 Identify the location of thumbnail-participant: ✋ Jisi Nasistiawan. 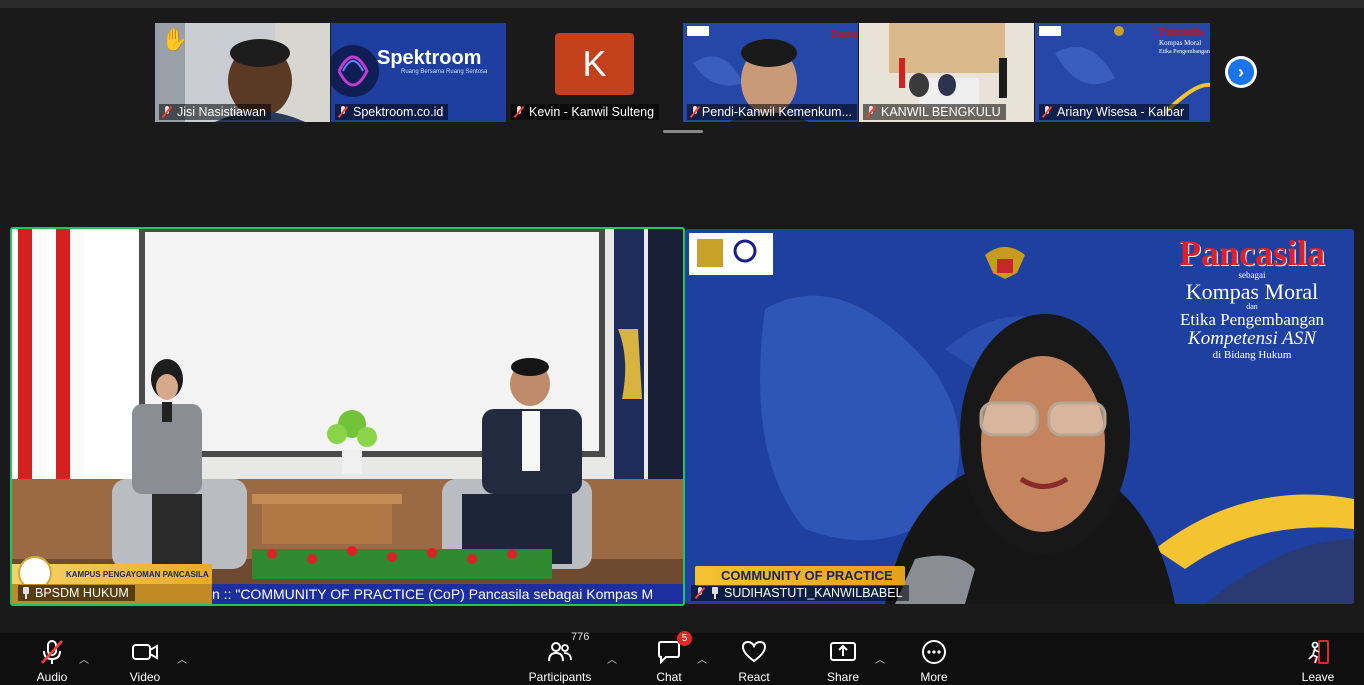
(242, 72).